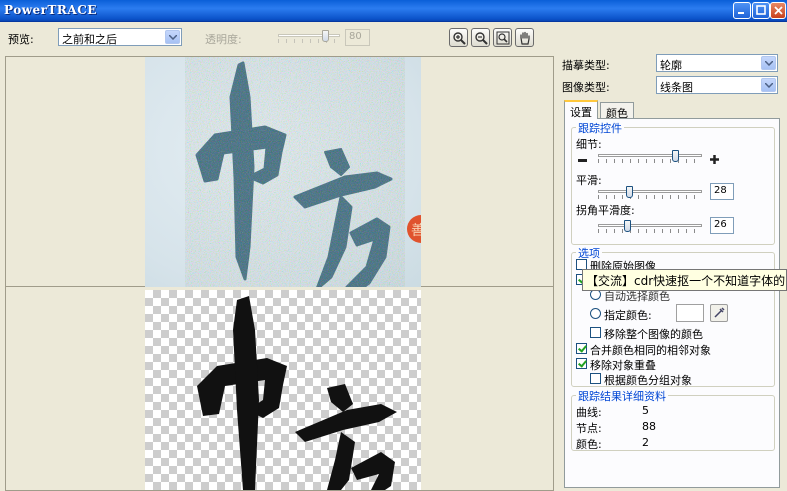 Image resolution: width=787 pixels, height=491 pixels. What do you see at coordinates (595, 313) in the screenshot?
I see `specify-color-radio` at bounding box center [595, 313].